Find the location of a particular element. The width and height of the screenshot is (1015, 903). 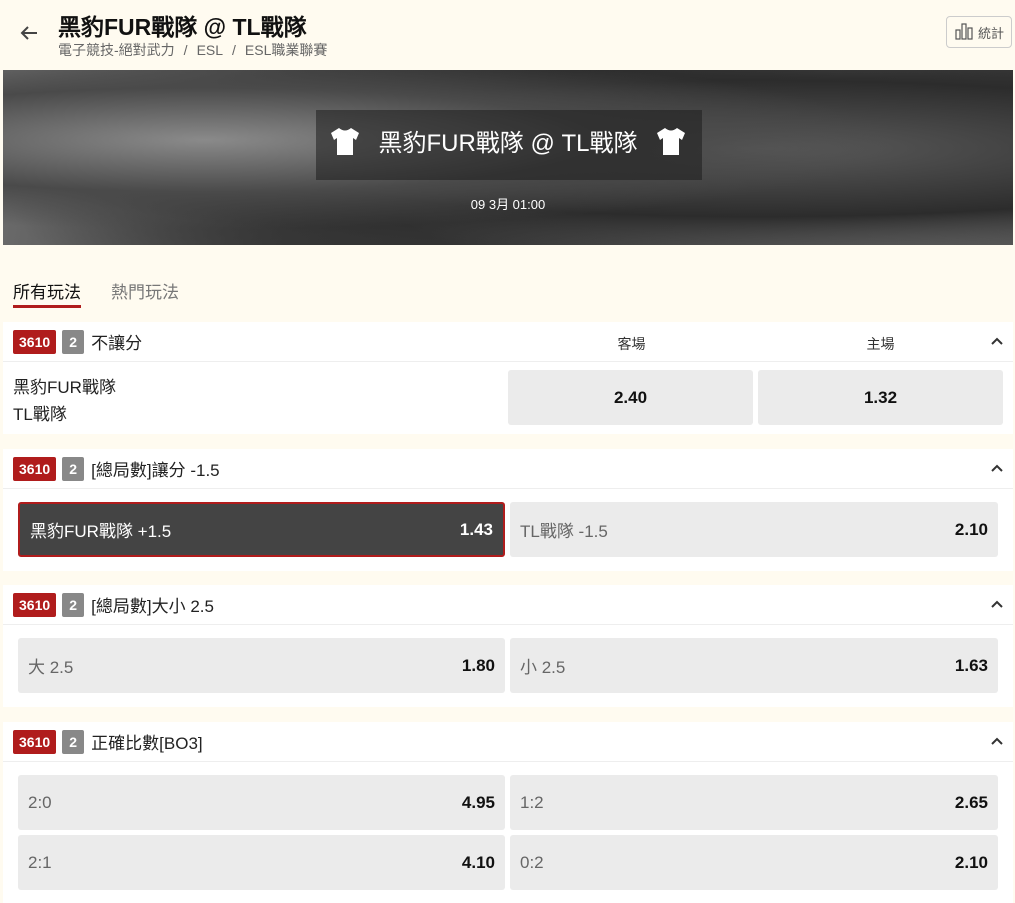

tab-all-markets: 所有玩法 is located at coordinates (47, 293).